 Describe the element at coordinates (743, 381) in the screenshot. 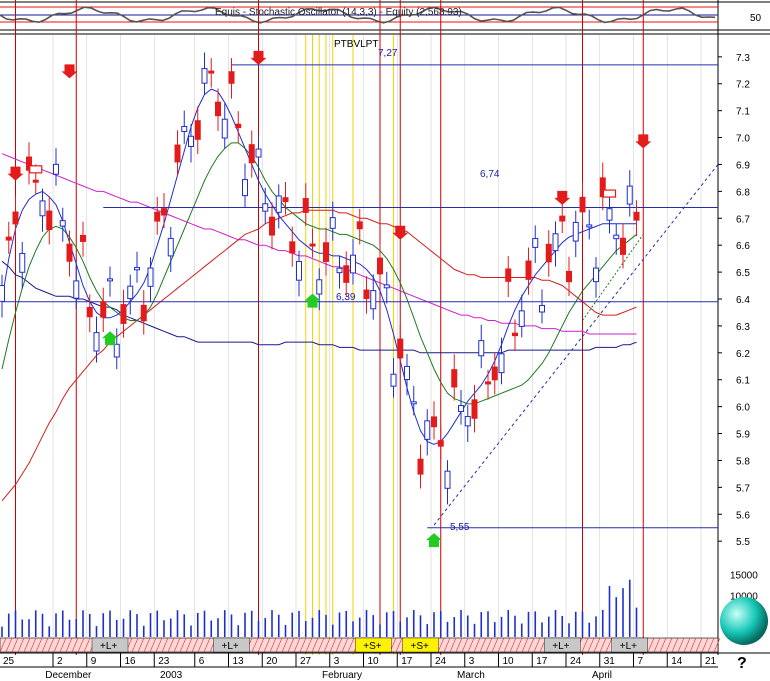

I see `price-tick-label: 6.1` at that location.